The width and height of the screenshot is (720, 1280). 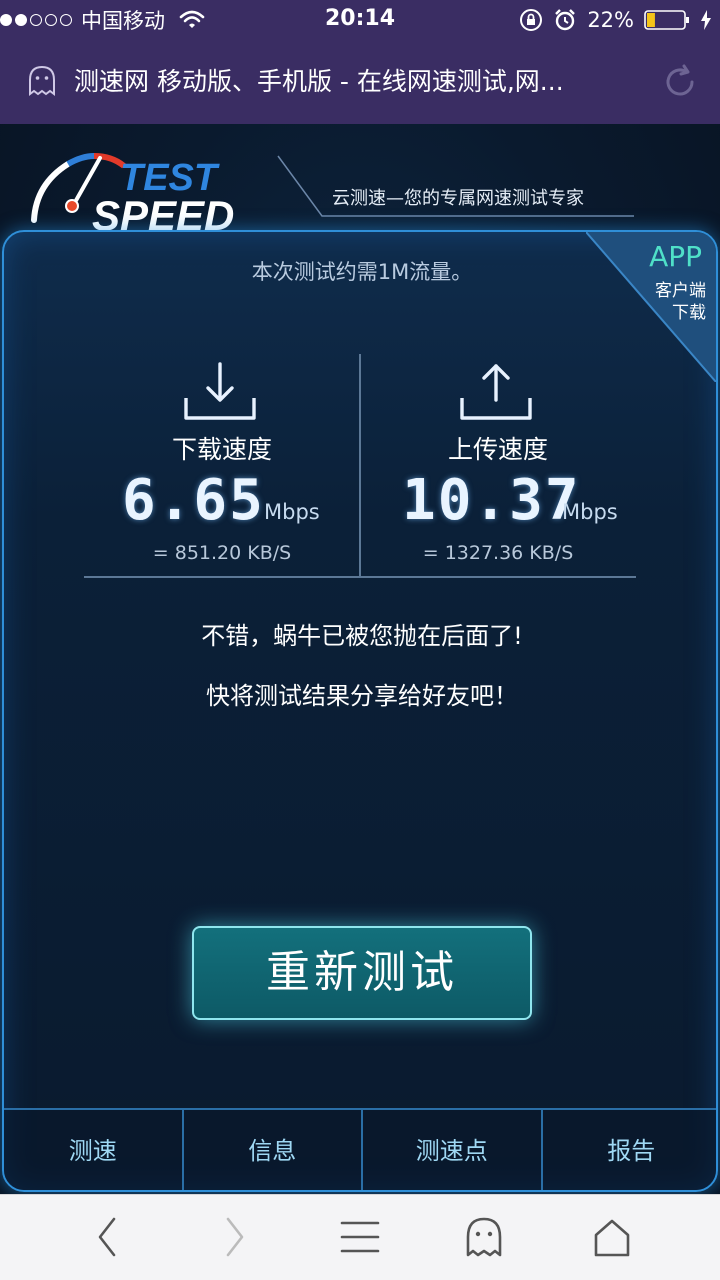 I want to click on app-bottom-nav: 测速 信息 测速点 报告, so click(x=360, y=1149).